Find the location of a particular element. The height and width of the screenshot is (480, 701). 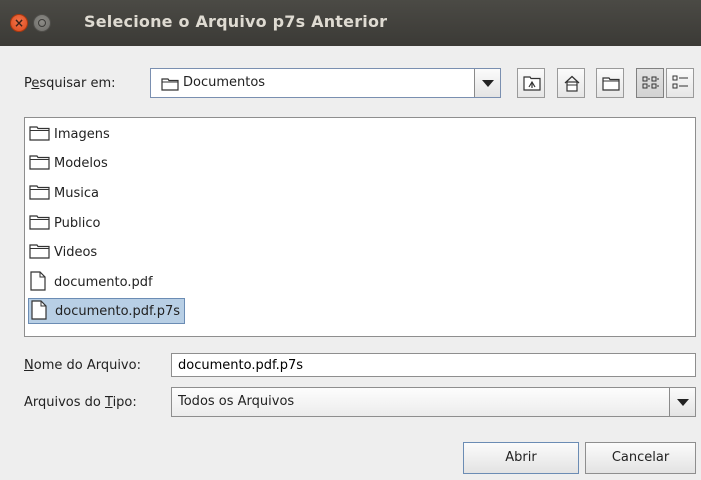

up-one-level-button is located at coordinates (531, 83).